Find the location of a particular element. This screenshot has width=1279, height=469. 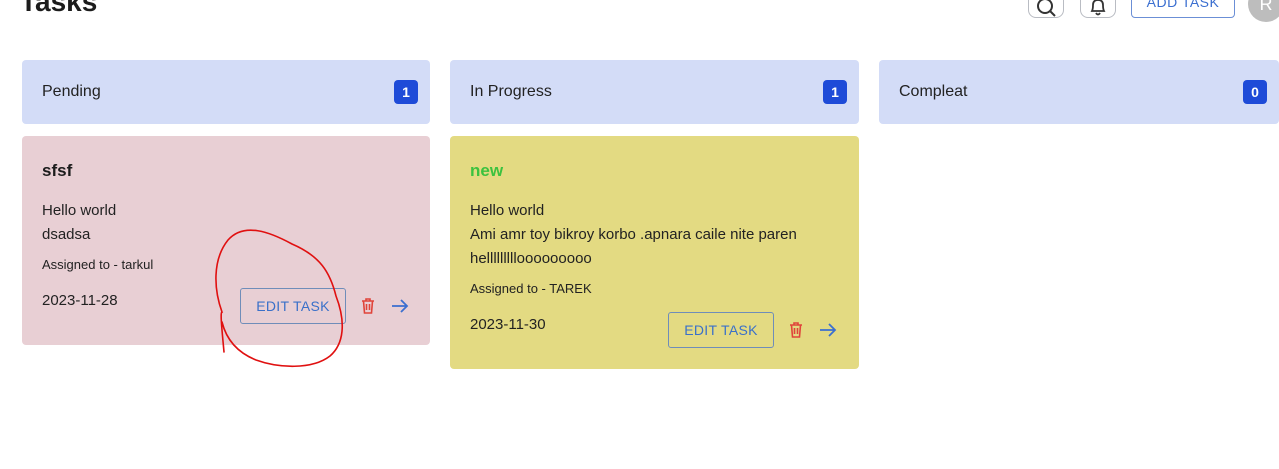

notifications-button is located at coordinates (1098, 9).